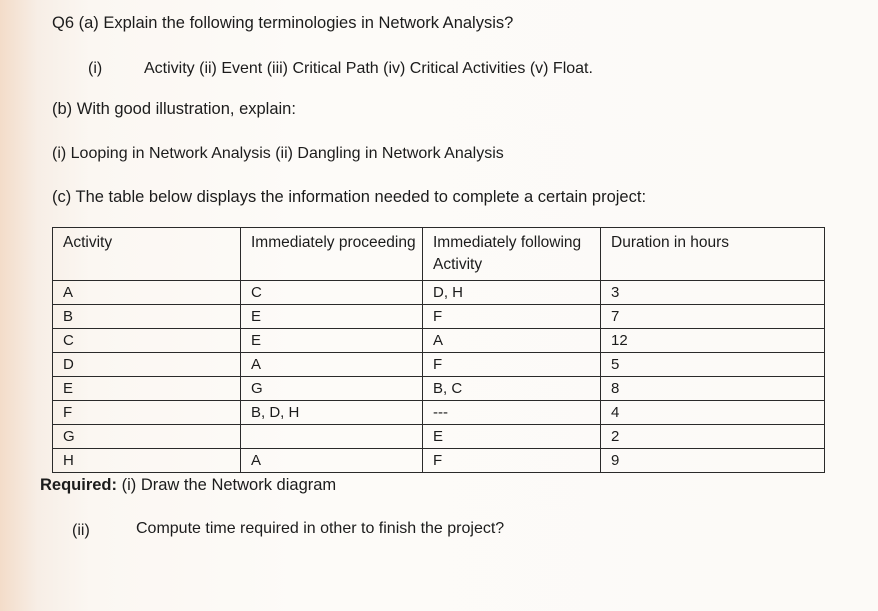 The image size is (878, 611). I want to click on cell-activity: H, so click(146, 460).